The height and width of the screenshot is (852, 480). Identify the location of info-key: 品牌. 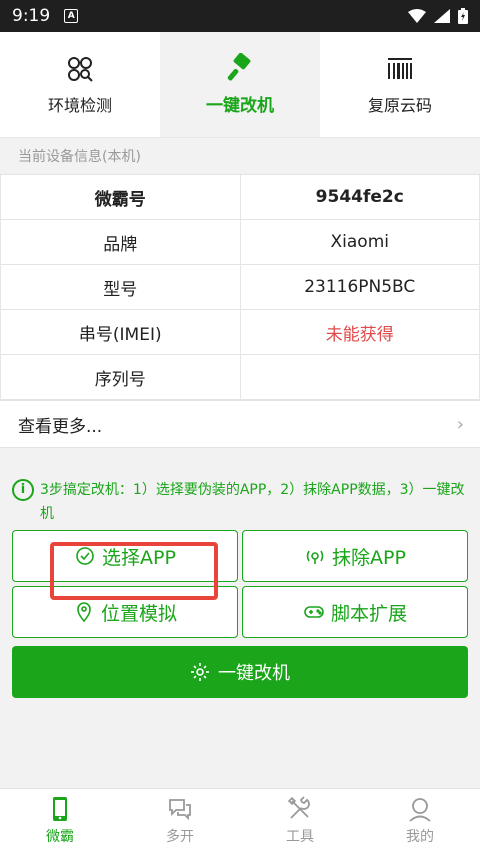
(120, 242).